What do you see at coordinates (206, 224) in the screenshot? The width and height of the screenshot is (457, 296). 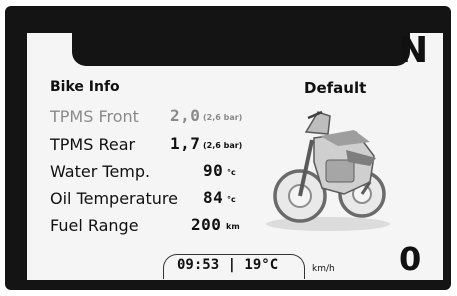 I see `fuel-range-value: 200` at bounding box center [206, 224].